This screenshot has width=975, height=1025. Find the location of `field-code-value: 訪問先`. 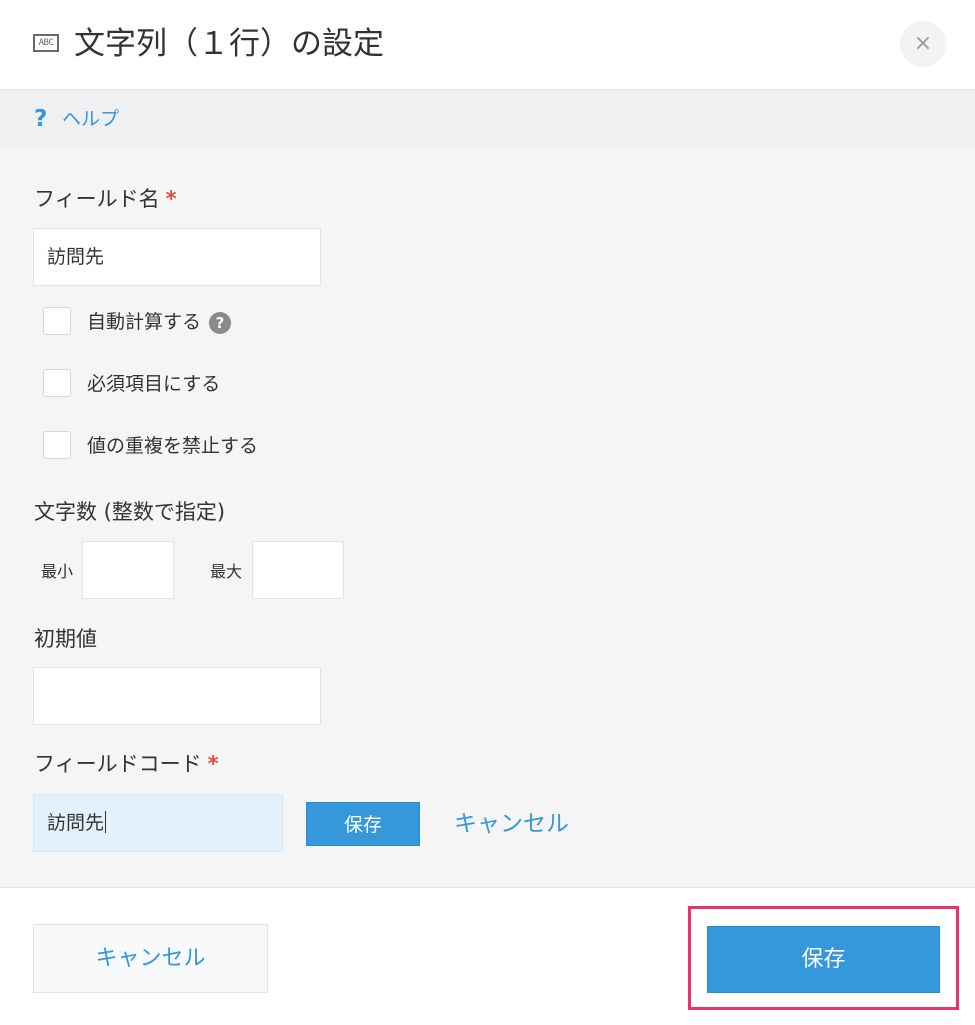

field-code-value: 訪問先 is located at coordinates (76, 823).